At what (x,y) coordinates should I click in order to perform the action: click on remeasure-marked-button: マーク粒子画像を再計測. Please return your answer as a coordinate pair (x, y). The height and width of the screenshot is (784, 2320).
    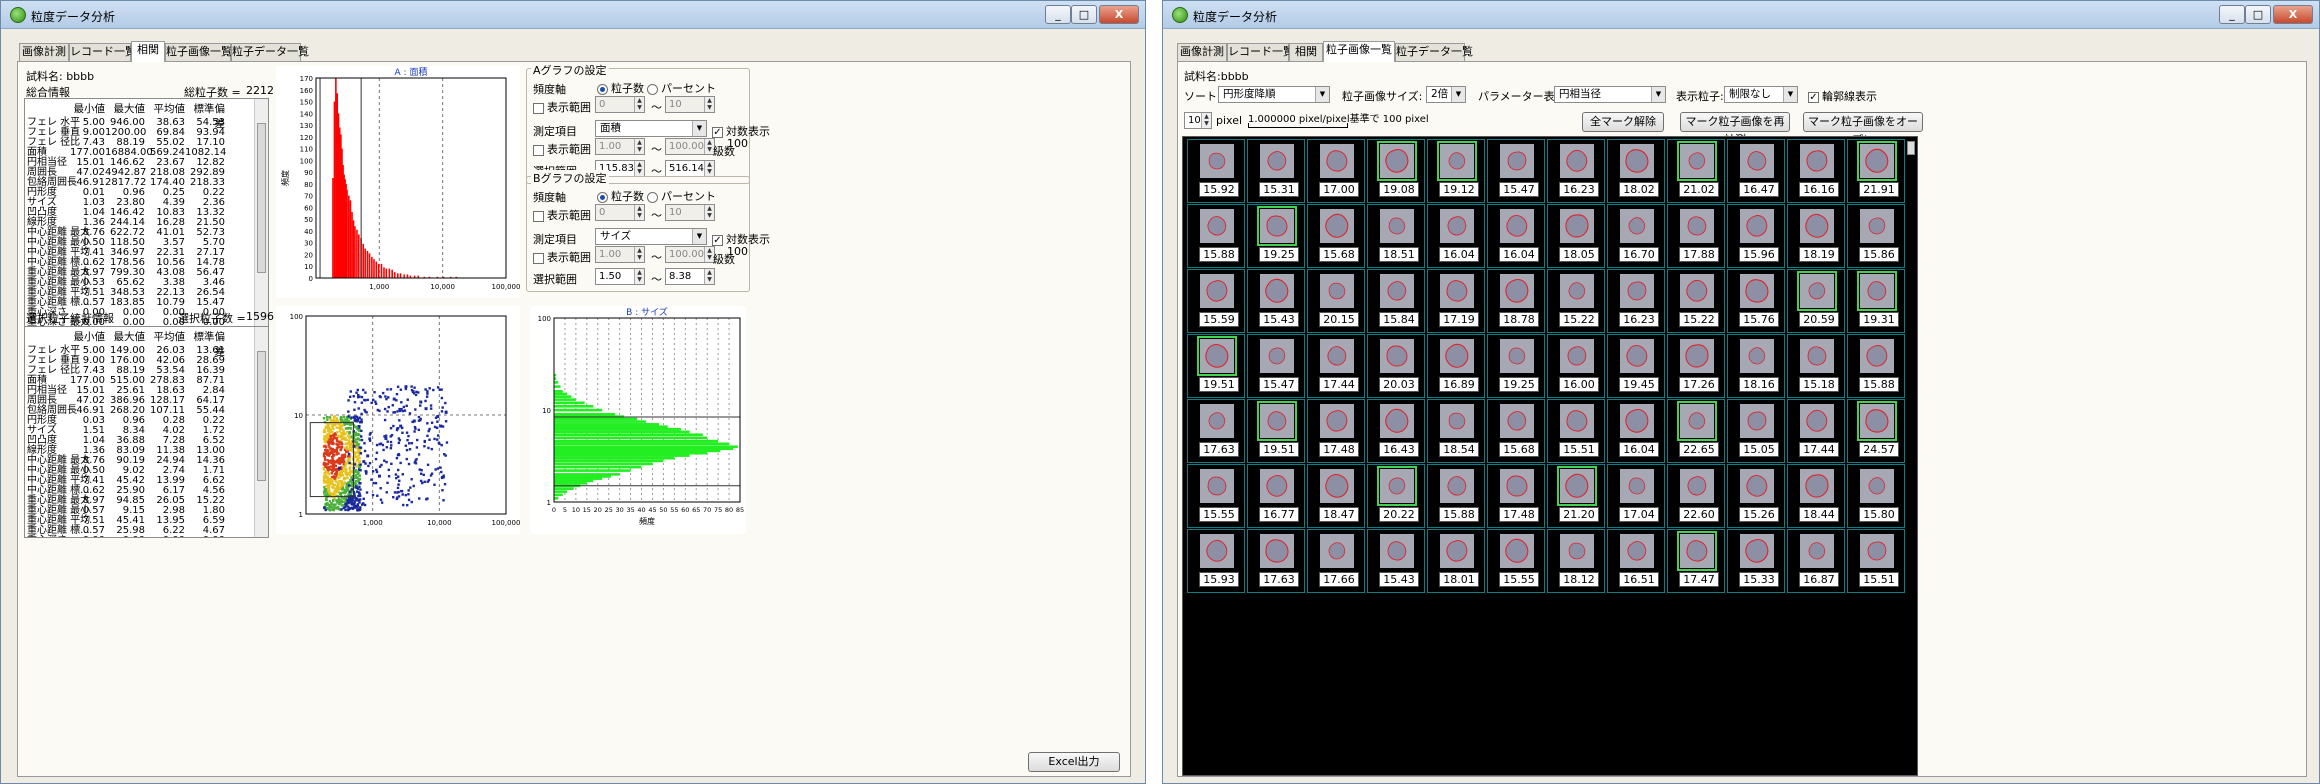
    Looking at the image, I should click on (1735, 129).